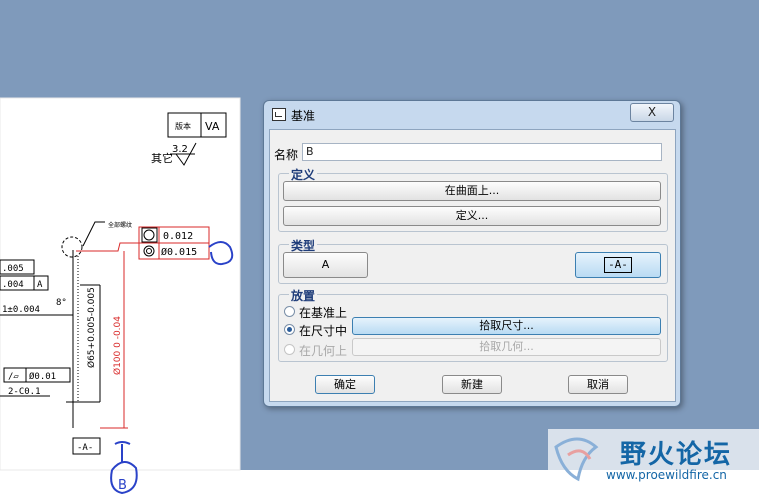  Describe the element at coordinates (473, 260) in the screenshot. I see `type-group: 类型 A -A-` at that location.